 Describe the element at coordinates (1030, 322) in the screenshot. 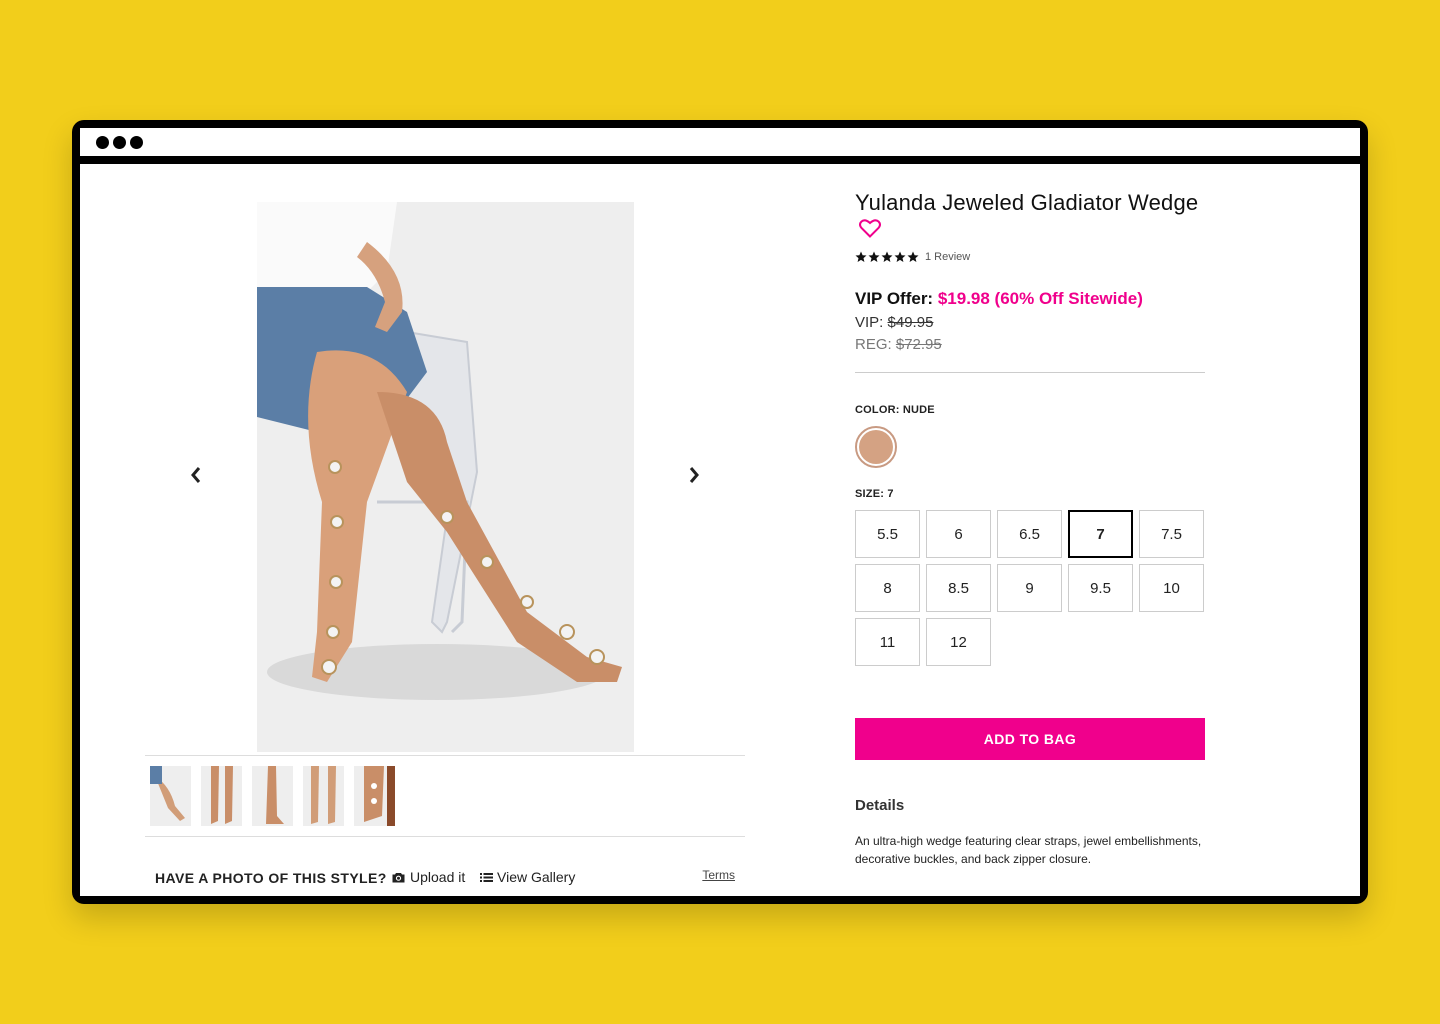

I see `vip-price: VIP: $49.95` at that location.